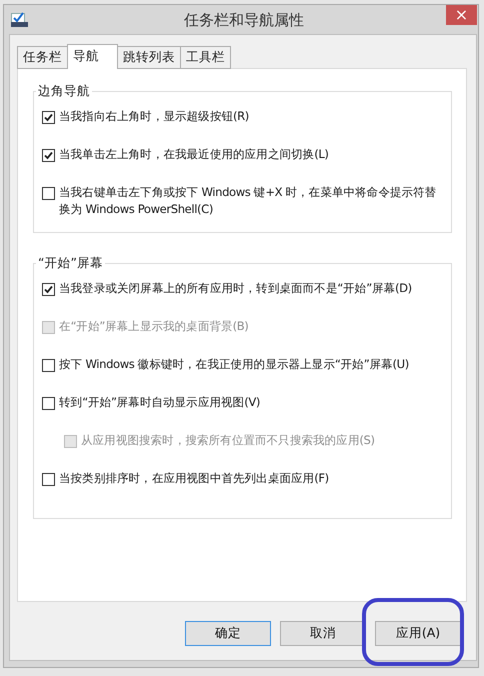 Image resolution: width=484 pixels, height=676 pixels. Describe the element at coordinates (194, 478) in the screenshot. I see `option-label: 当按类别排序时，在应用视图中首先列出桌面应用(F)` at that location.